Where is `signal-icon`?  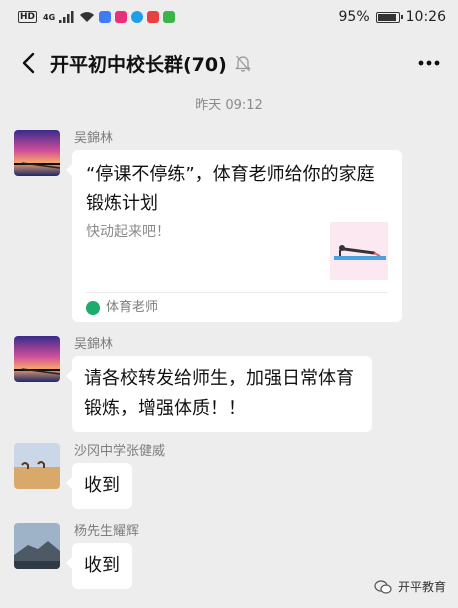
signal-icon is located at coordinates (66, 17).